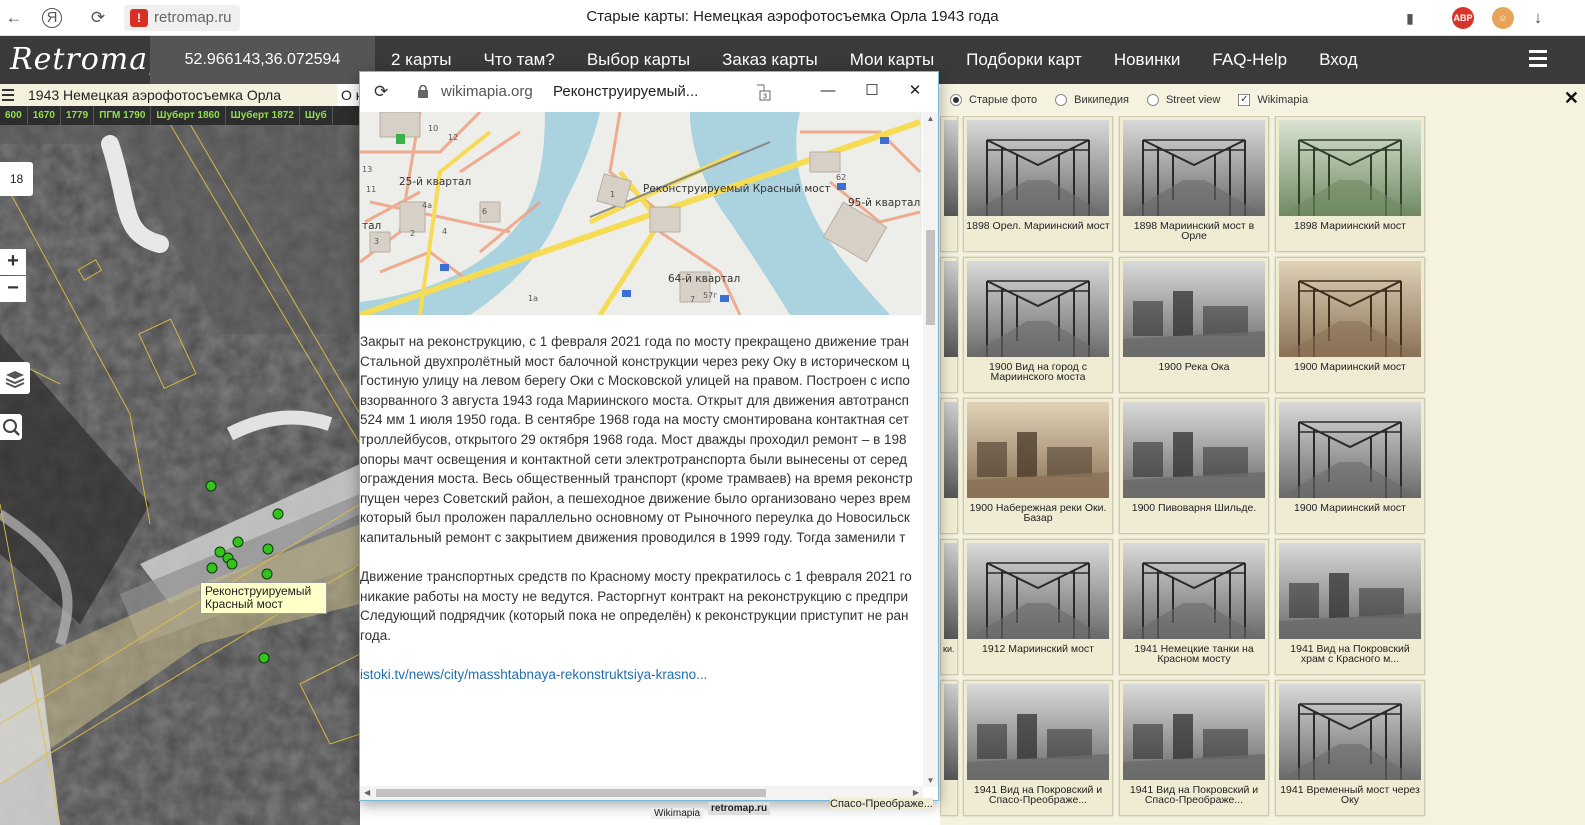 Image resolution: width=1585 pixels, height=825 pixels. What do you see at coordinates (1249, 60) in the screenshot?
I see `menu-item-faq: FAQ-Help` at bounding box center [1249, 60].